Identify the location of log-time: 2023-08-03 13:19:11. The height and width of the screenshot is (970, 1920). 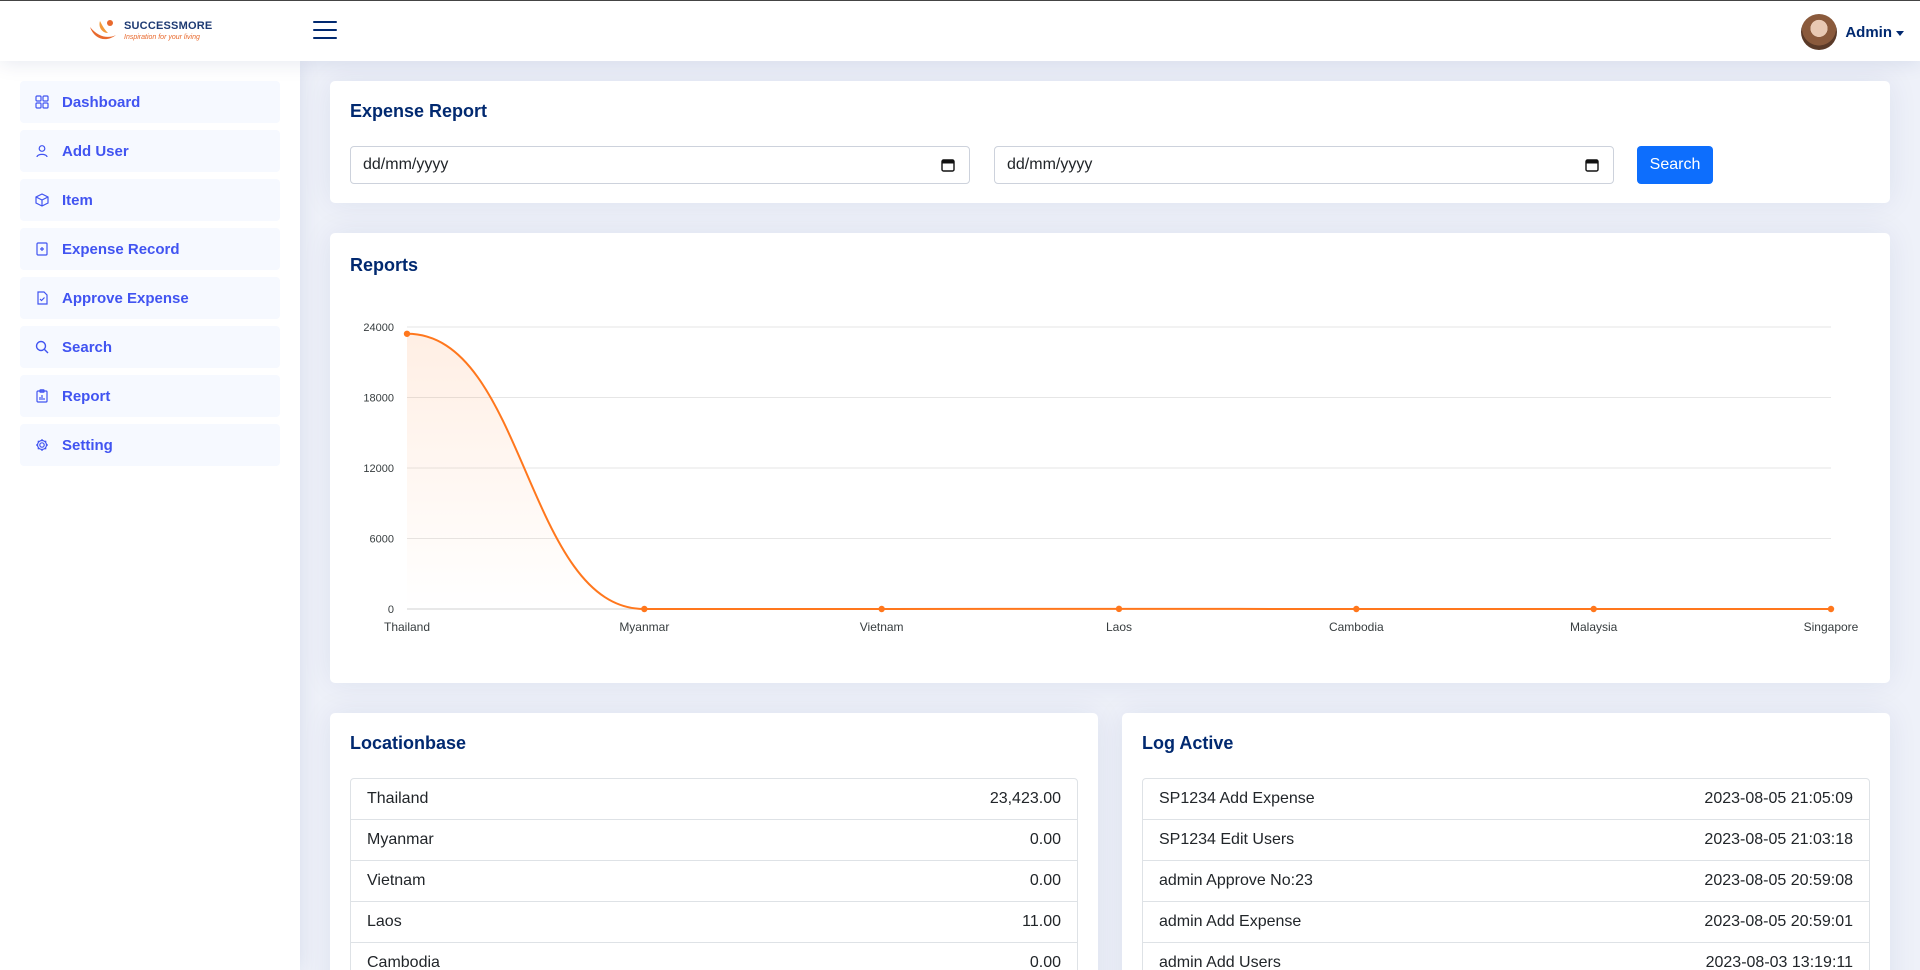
(1779, 962).